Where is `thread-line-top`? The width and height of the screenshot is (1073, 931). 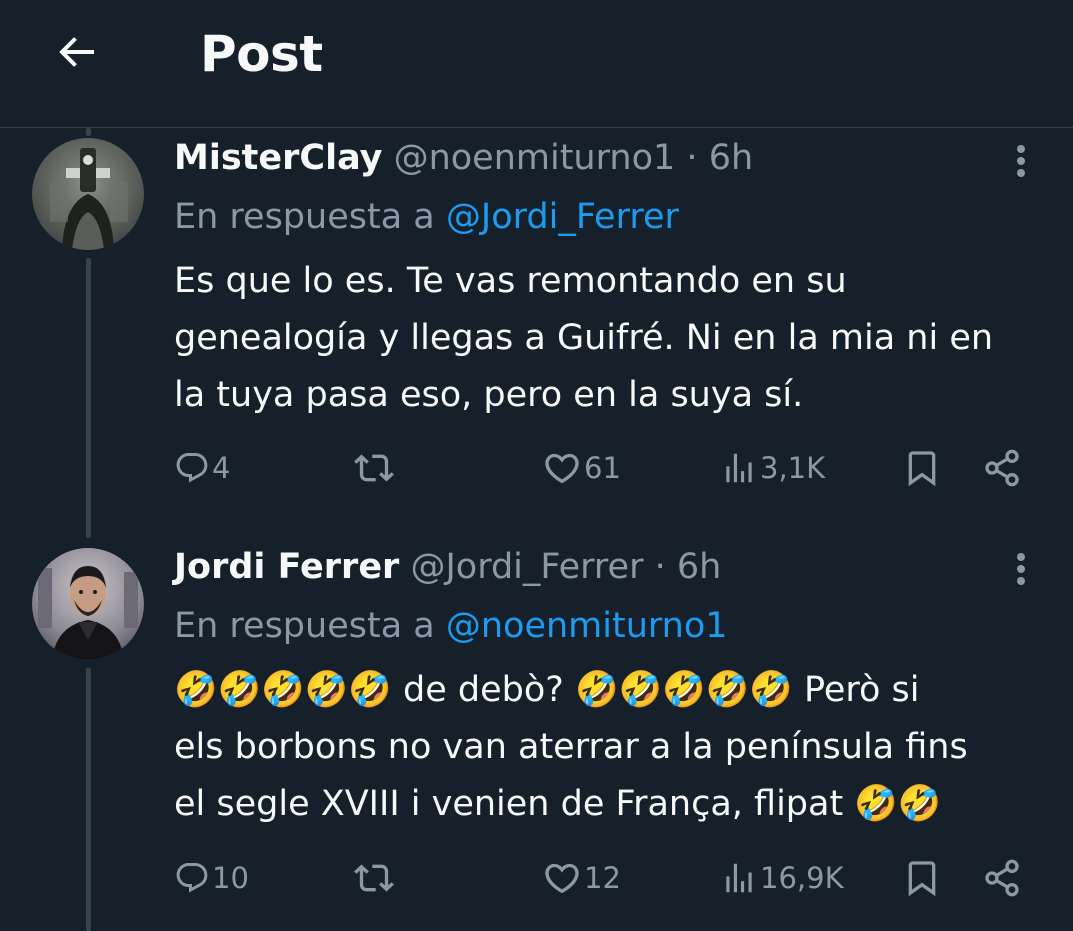
thread-line-top is located at coordinates (88, 132).